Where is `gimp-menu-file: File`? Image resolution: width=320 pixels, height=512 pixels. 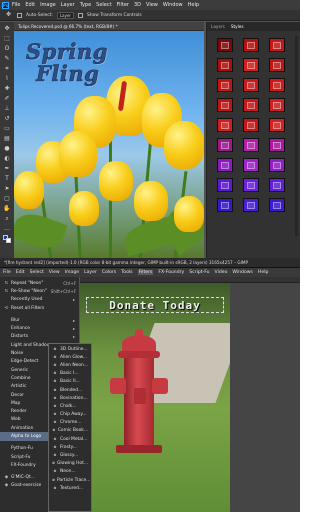 gimp-menu-file: File is located at coordinates (7, 272).